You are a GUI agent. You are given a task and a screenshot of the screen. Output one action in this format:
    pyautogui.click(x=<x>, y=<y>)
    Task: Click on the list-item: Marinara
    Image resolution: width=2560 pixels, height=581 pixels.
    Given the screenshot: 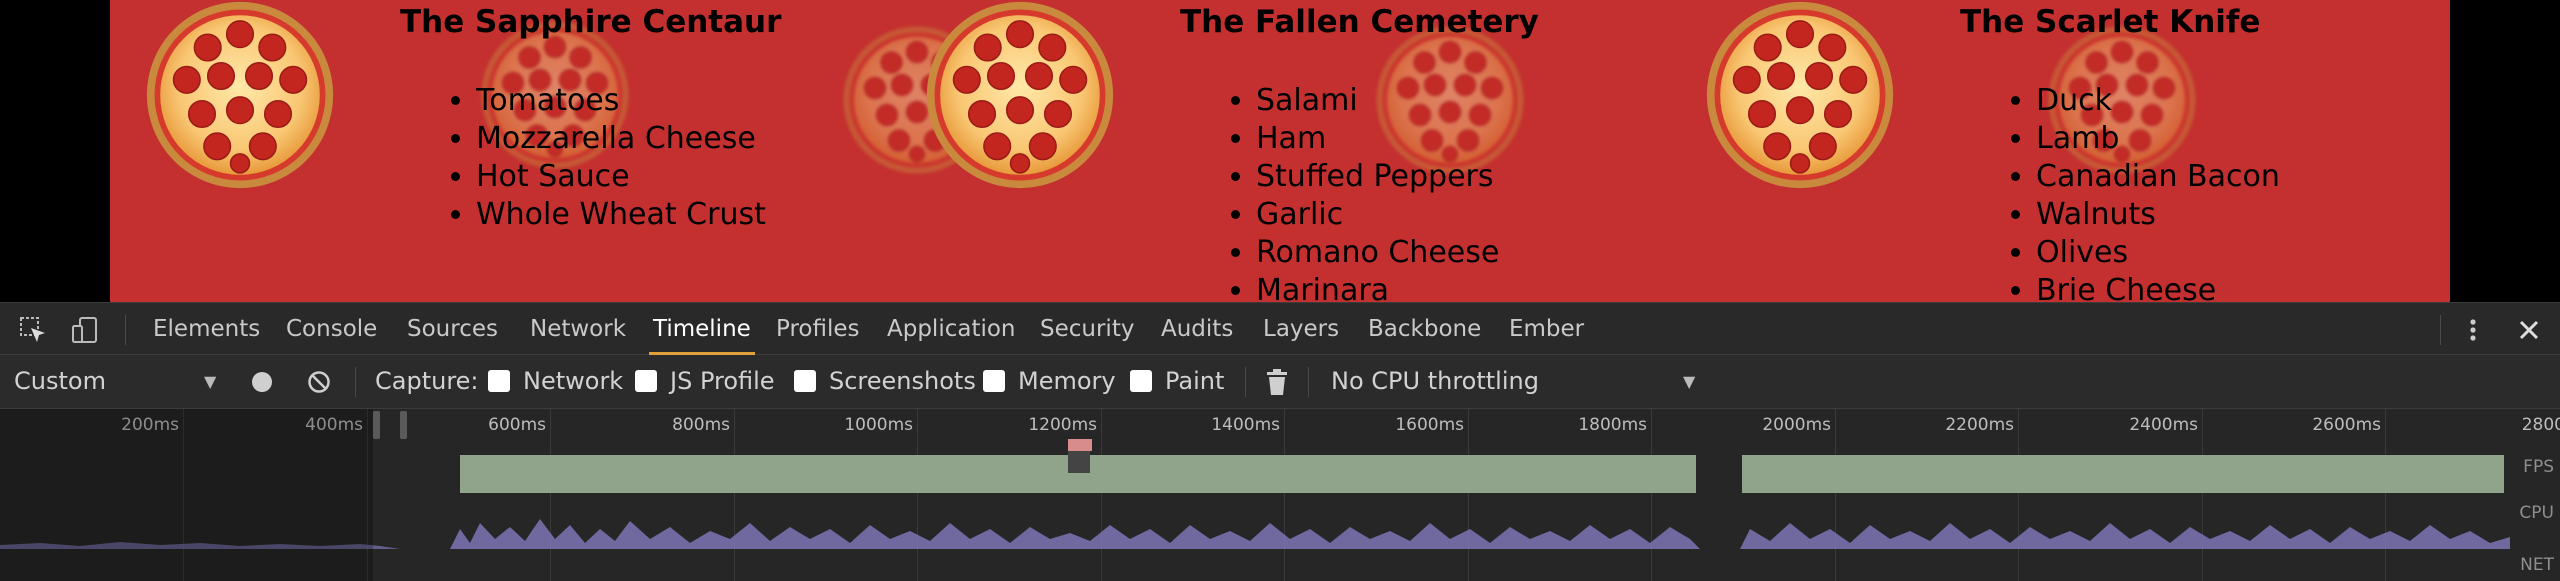 What is the action you would take?
    pyautogui.click(x=1377, y=287)
    